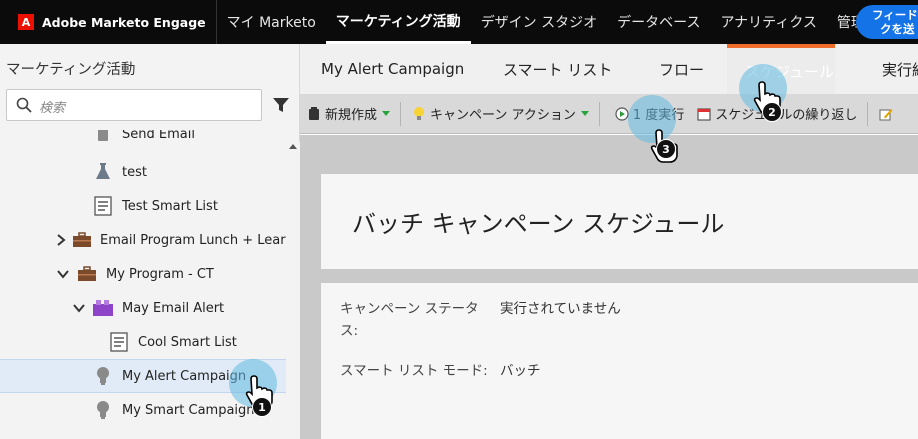  I want to click on tree-item-label: Send Email, so click(158, 136).